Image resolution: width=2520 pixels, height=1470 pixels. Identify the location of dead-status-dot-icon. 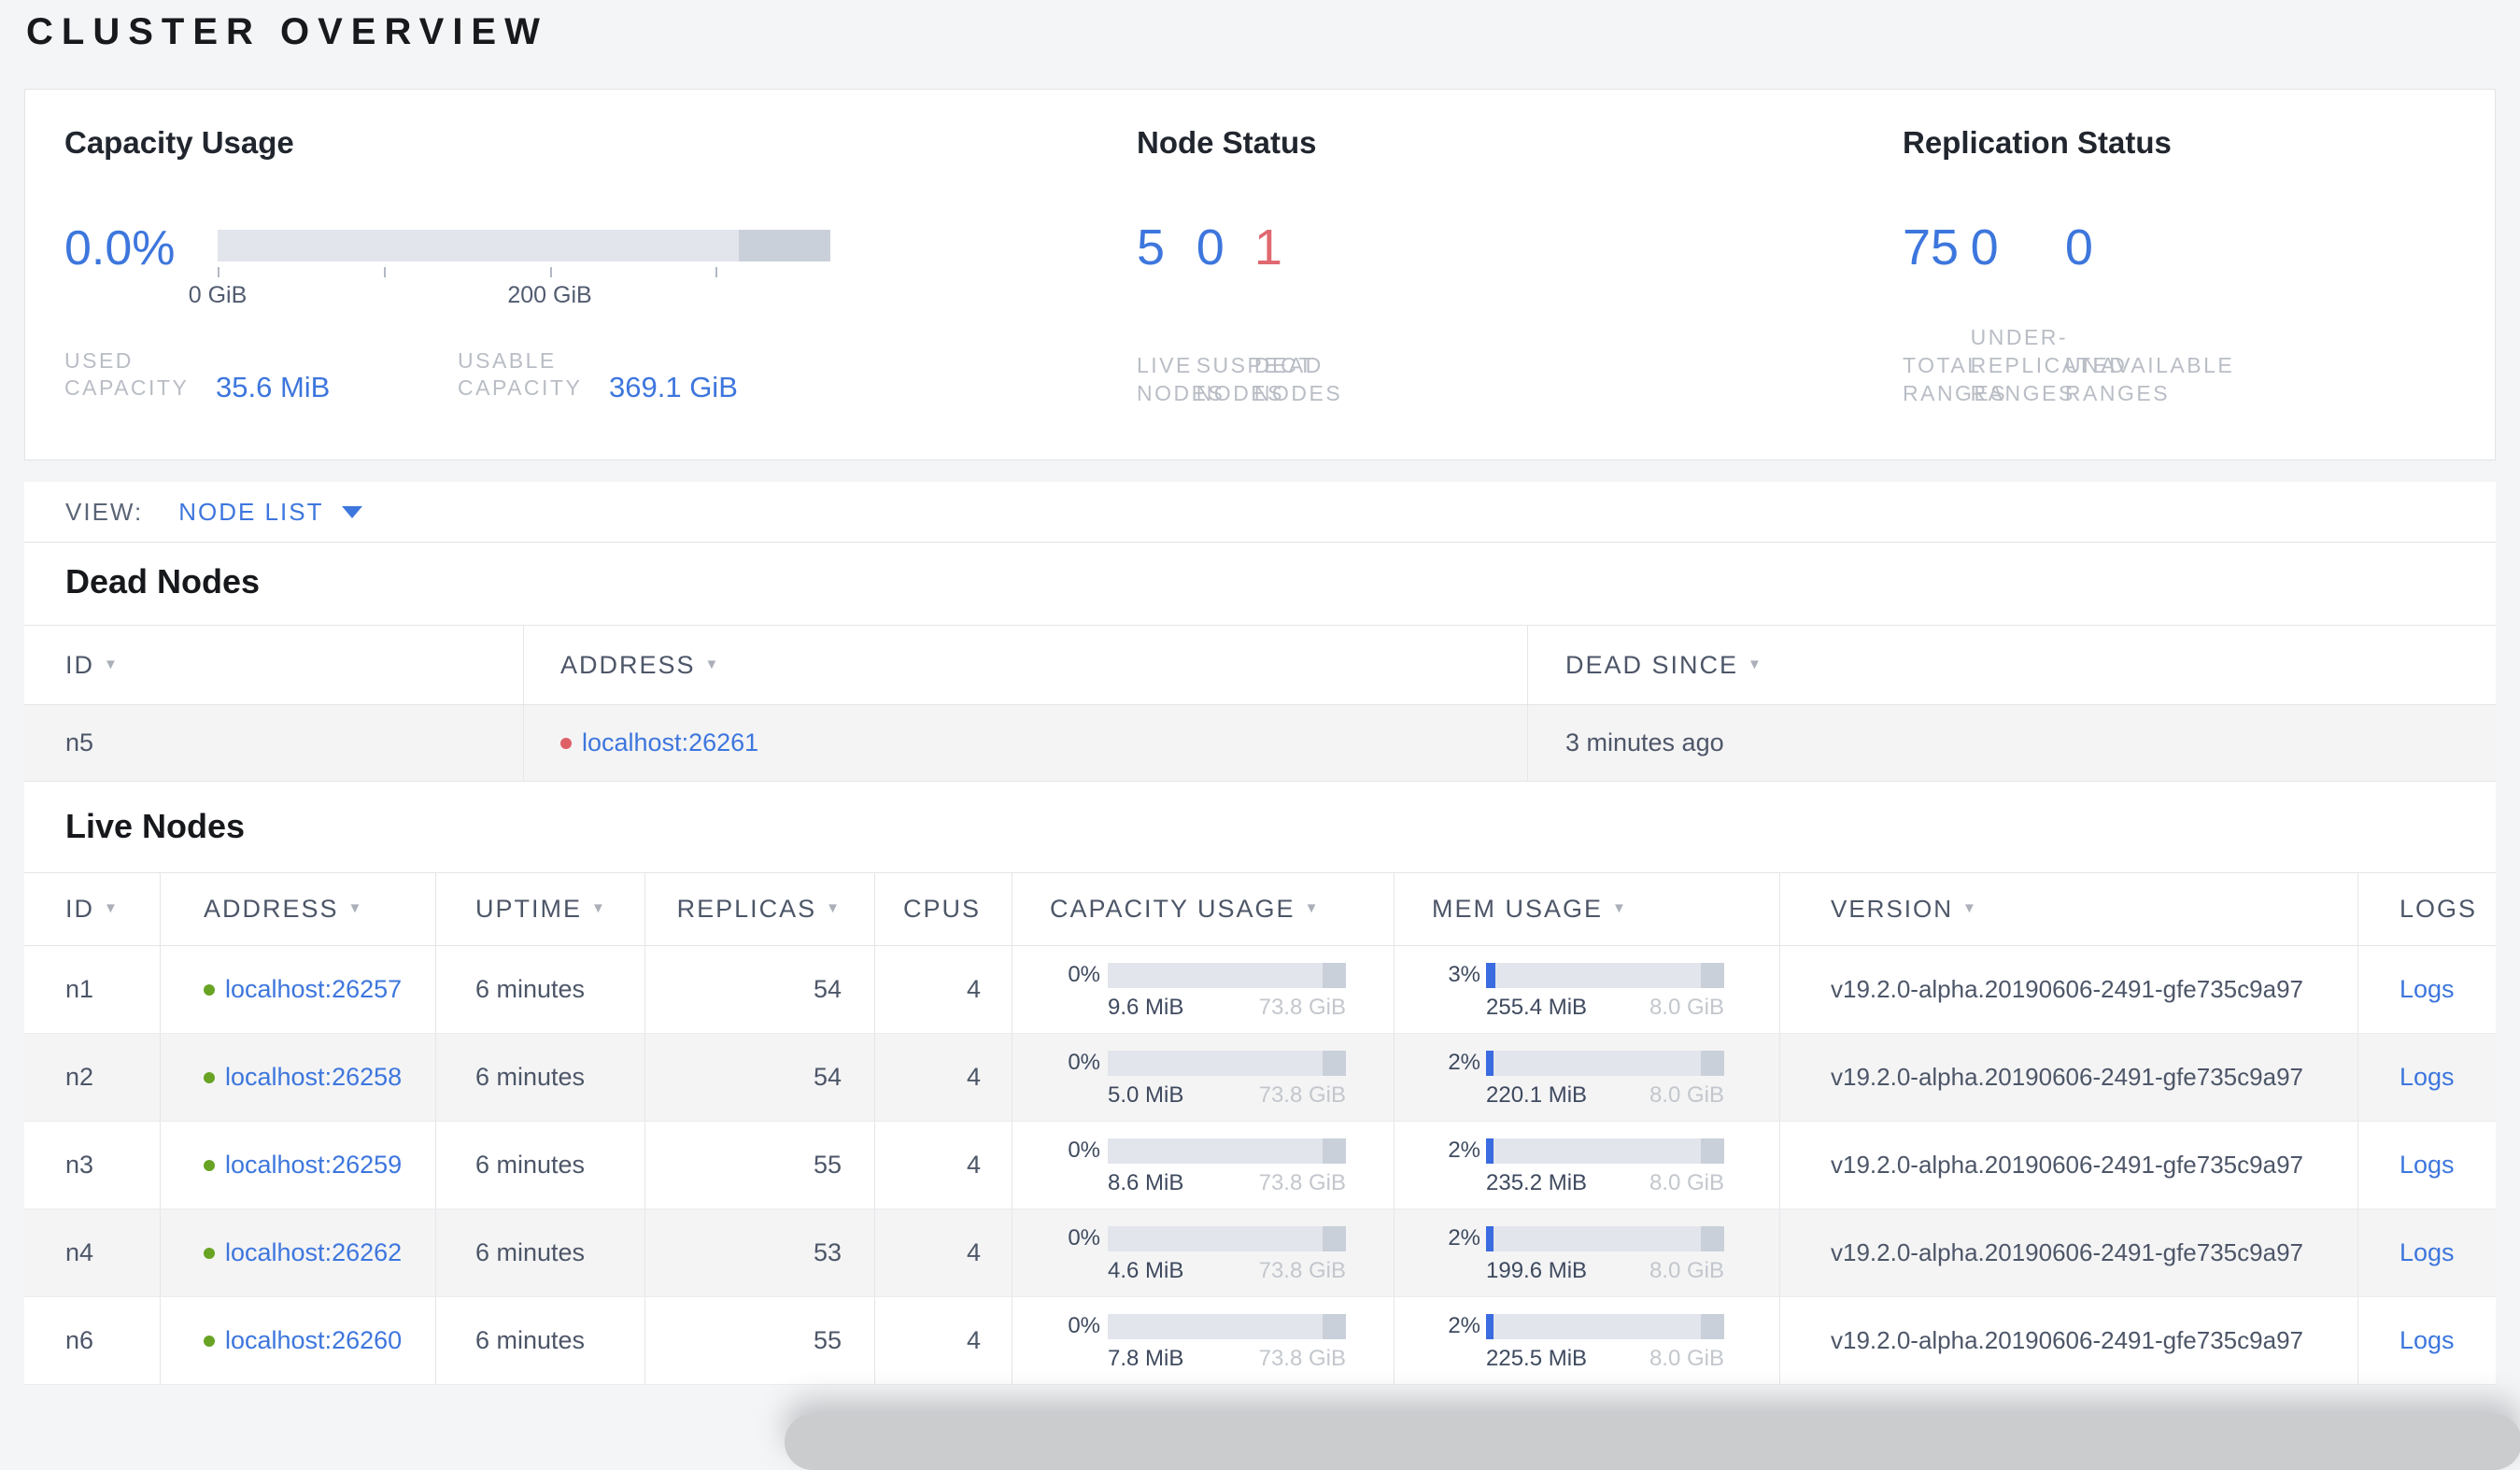
(566, 743).